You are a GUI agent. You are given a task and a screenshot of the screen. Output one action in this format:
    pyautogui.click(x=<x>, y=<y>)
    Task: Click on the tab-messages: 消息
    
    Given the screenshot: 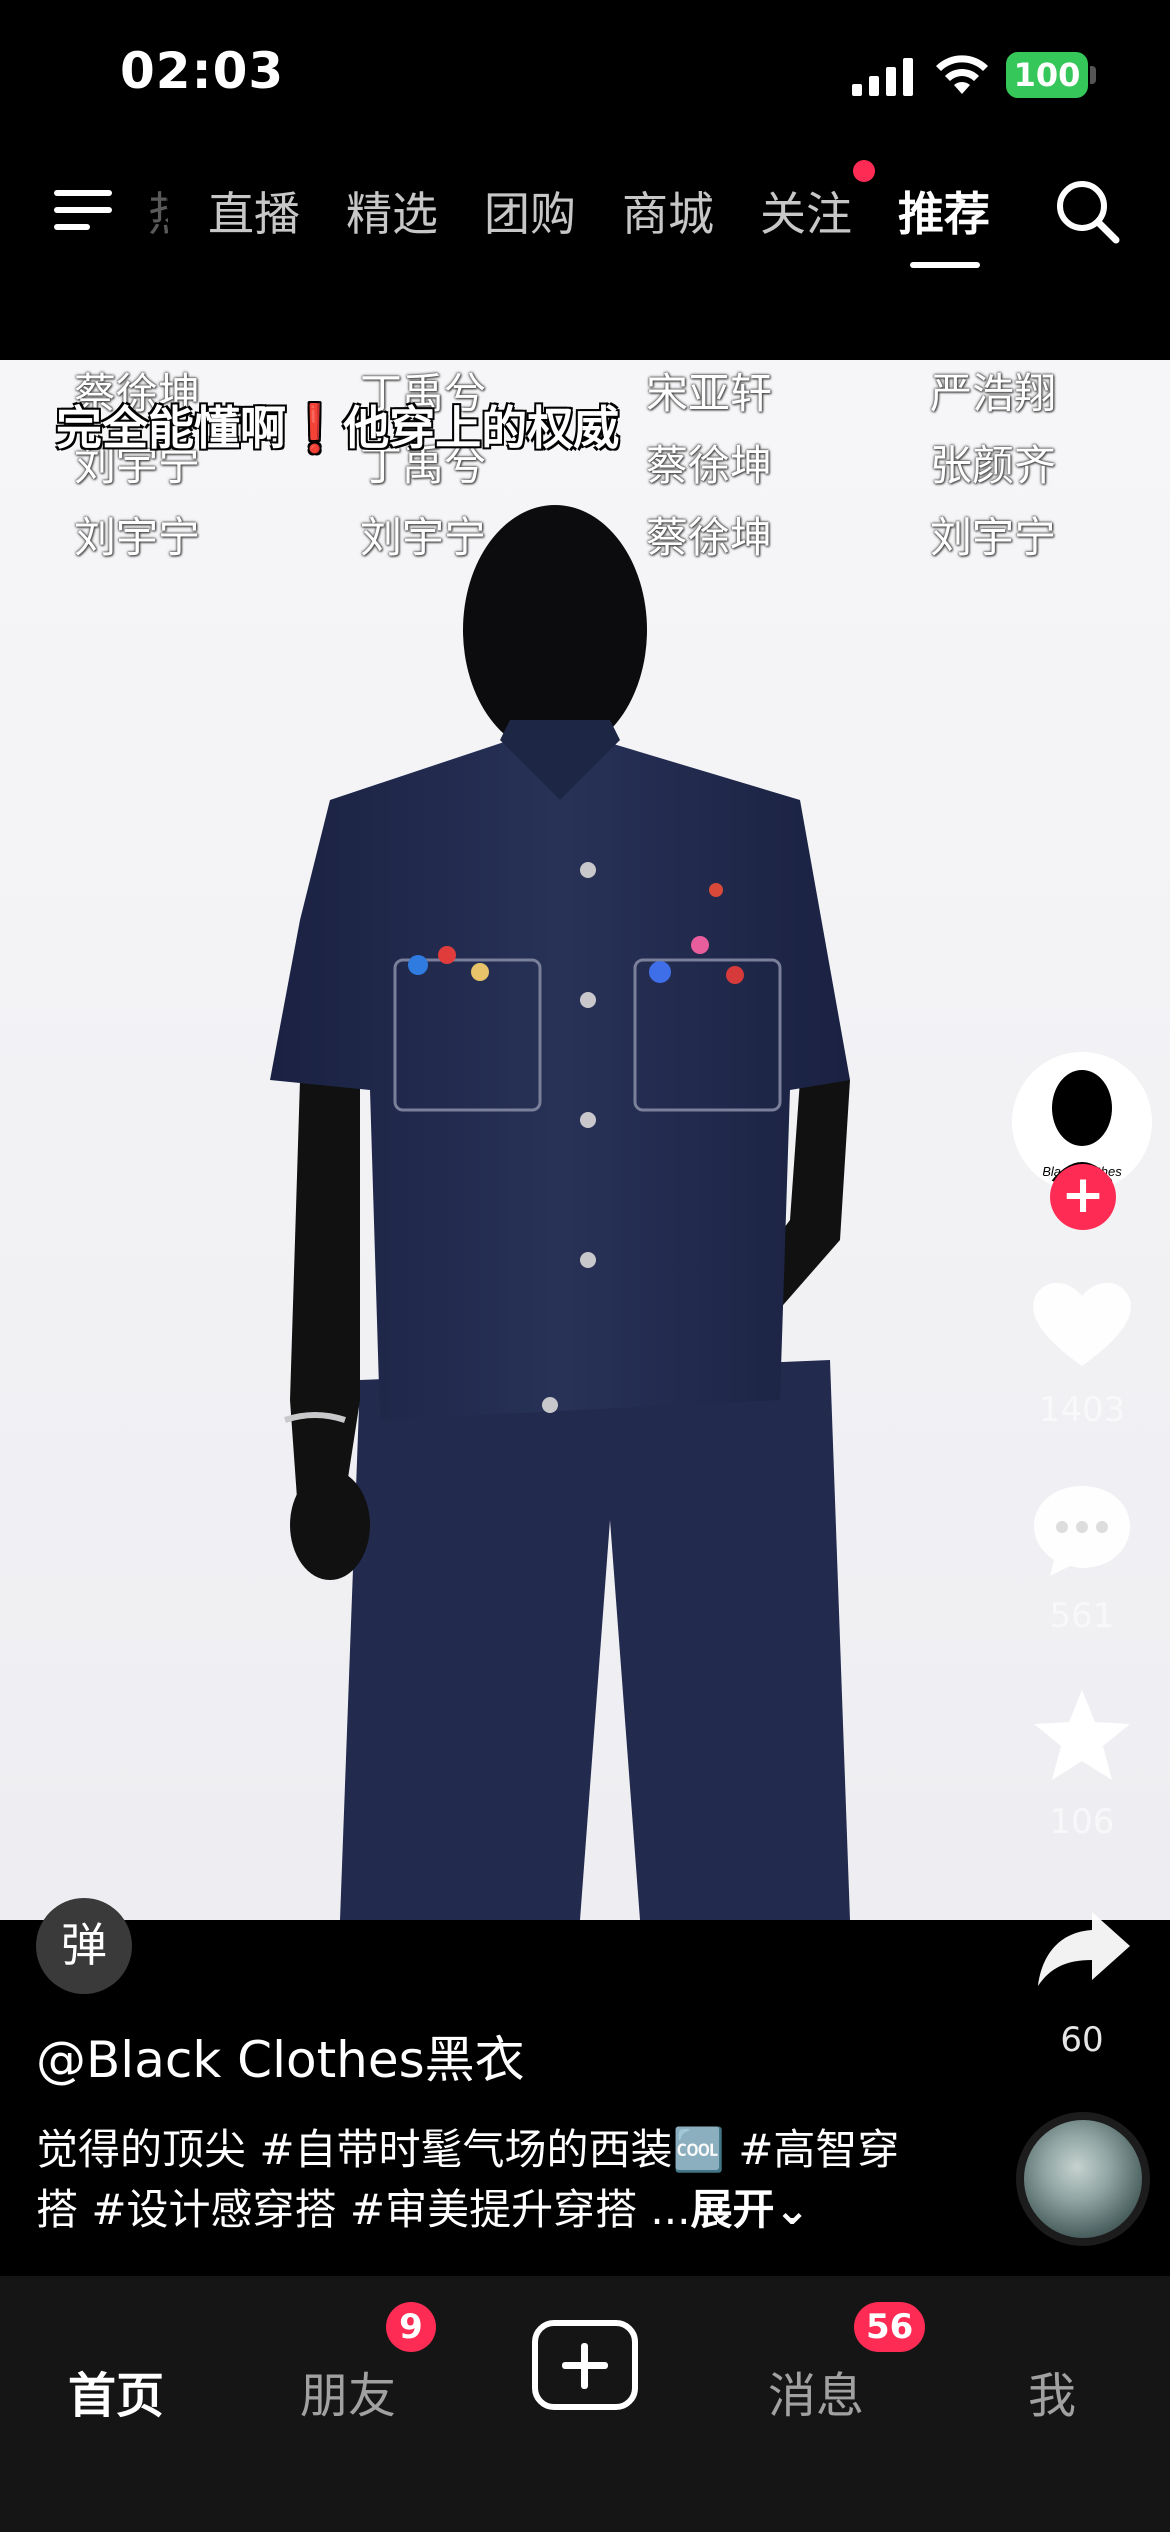 What is the action you would take?
    pyautogui.click(x=816, y=2391)
    